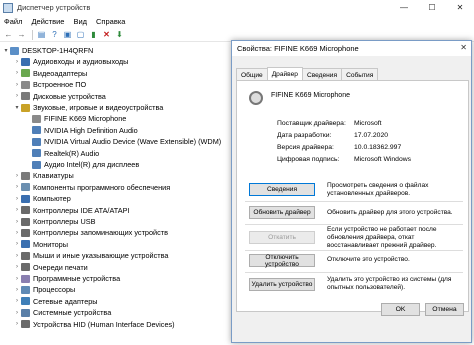  I want to click on tree-item: › Программные устройства, so click(66, 278).